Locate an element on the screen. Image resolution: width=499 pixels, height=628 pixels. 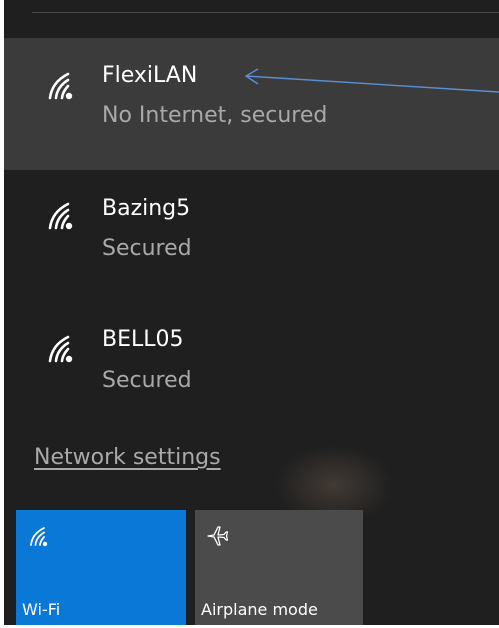
wifi-tile-label: Wi-Fi is located at coordinates (41, 609).